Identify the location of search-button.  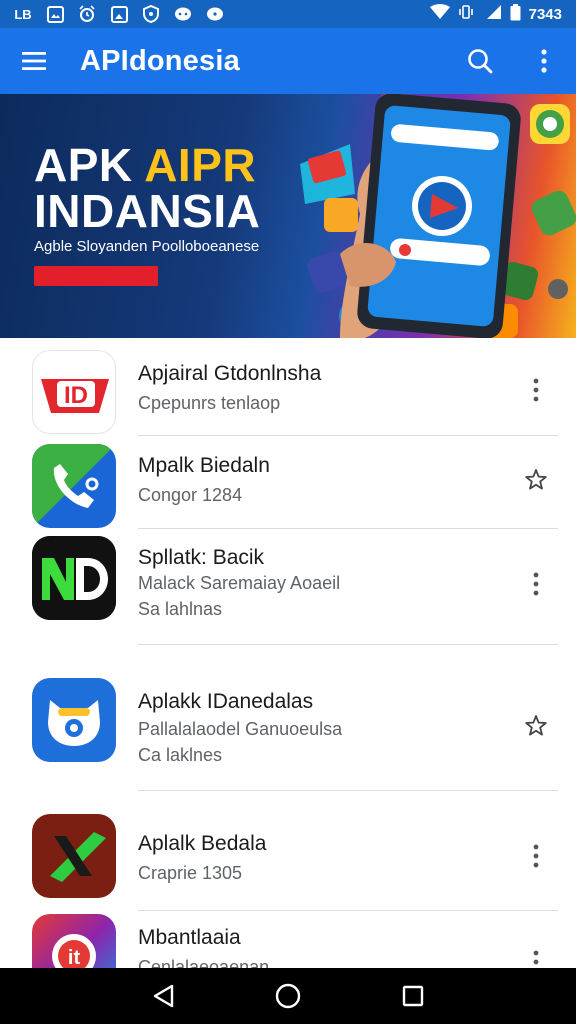
(480, 61).